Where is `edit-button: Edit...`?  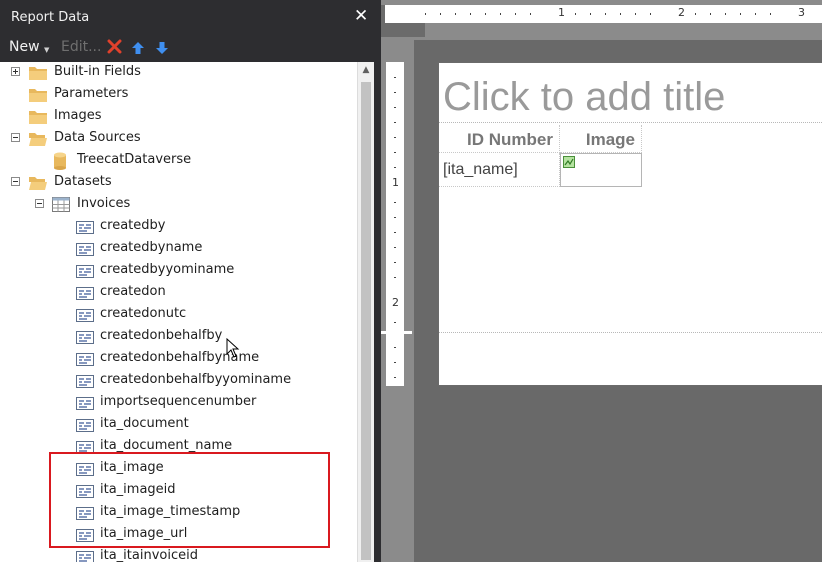 edit-button: Edit... is located at coordinates (81, 48).